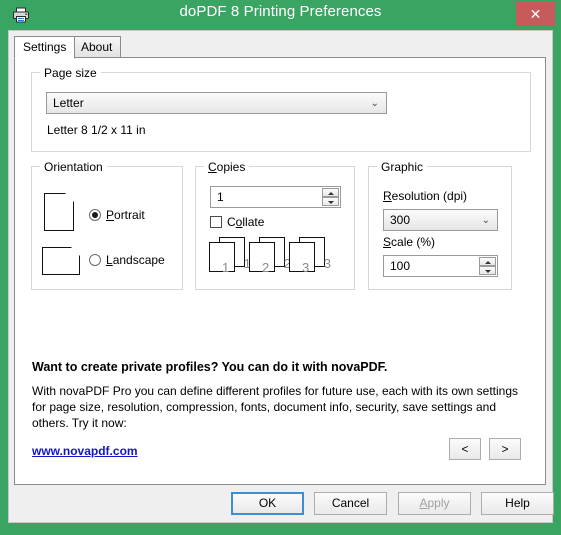 Image resolution: width=561 pixels, height=535 pixels. Describe the element at coordinates (216, 222) in the screenshot. I see `checkbox-empty-icon` at that location.